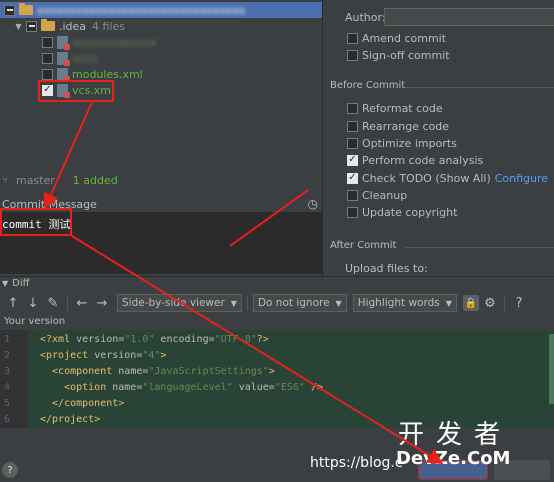 Image resolution: width=554 pixels, height=482 pixels. What do you see at coordinates (95, 180) in the screenshot?
I see `added-count: 1 added` at bounding box center [95, 180].